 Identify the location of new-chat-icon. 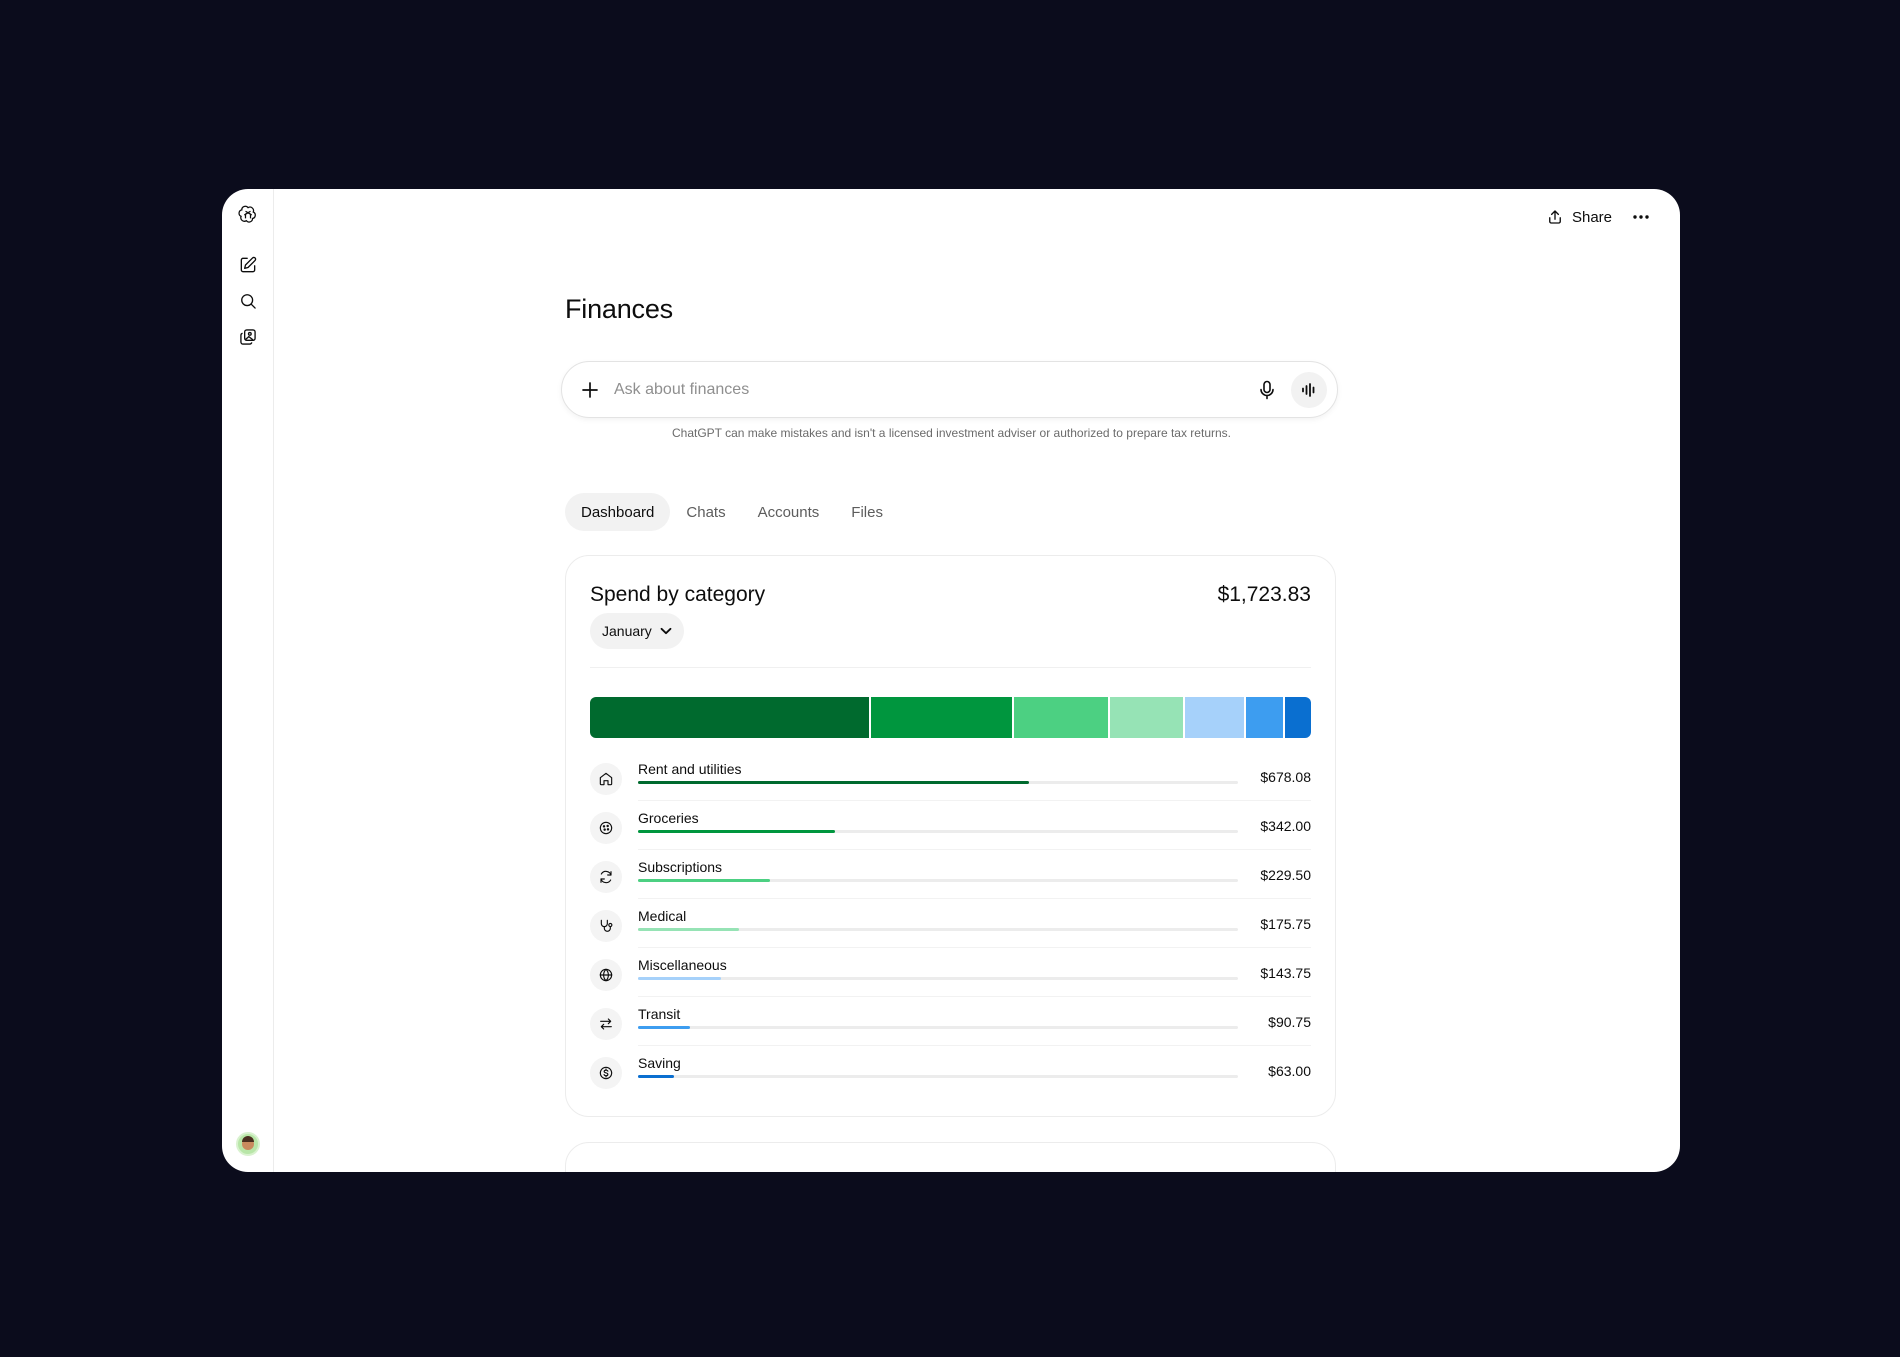
(248, 265).